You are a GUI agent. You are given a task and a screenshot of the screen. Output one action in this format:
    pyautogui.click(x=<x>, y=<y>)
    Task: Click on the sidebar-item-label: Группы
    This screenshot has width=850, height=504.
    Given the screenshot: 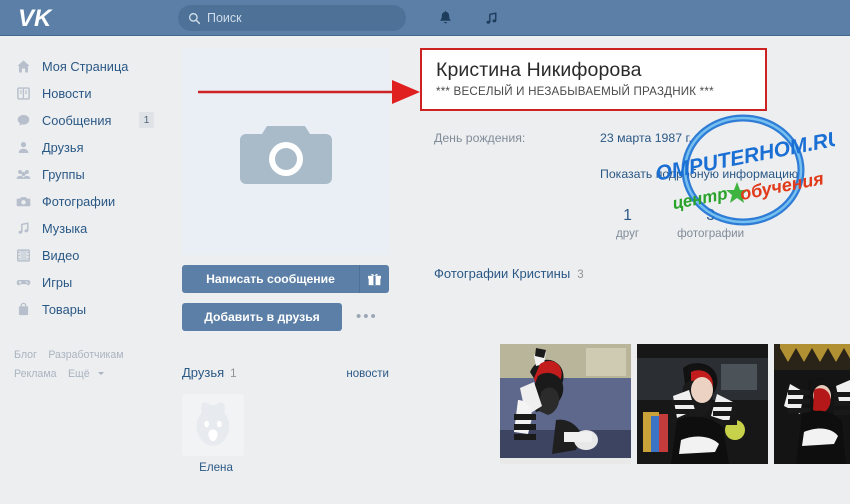 What is the action you would take?
    pyautogui.click(x=63, y=174)
    